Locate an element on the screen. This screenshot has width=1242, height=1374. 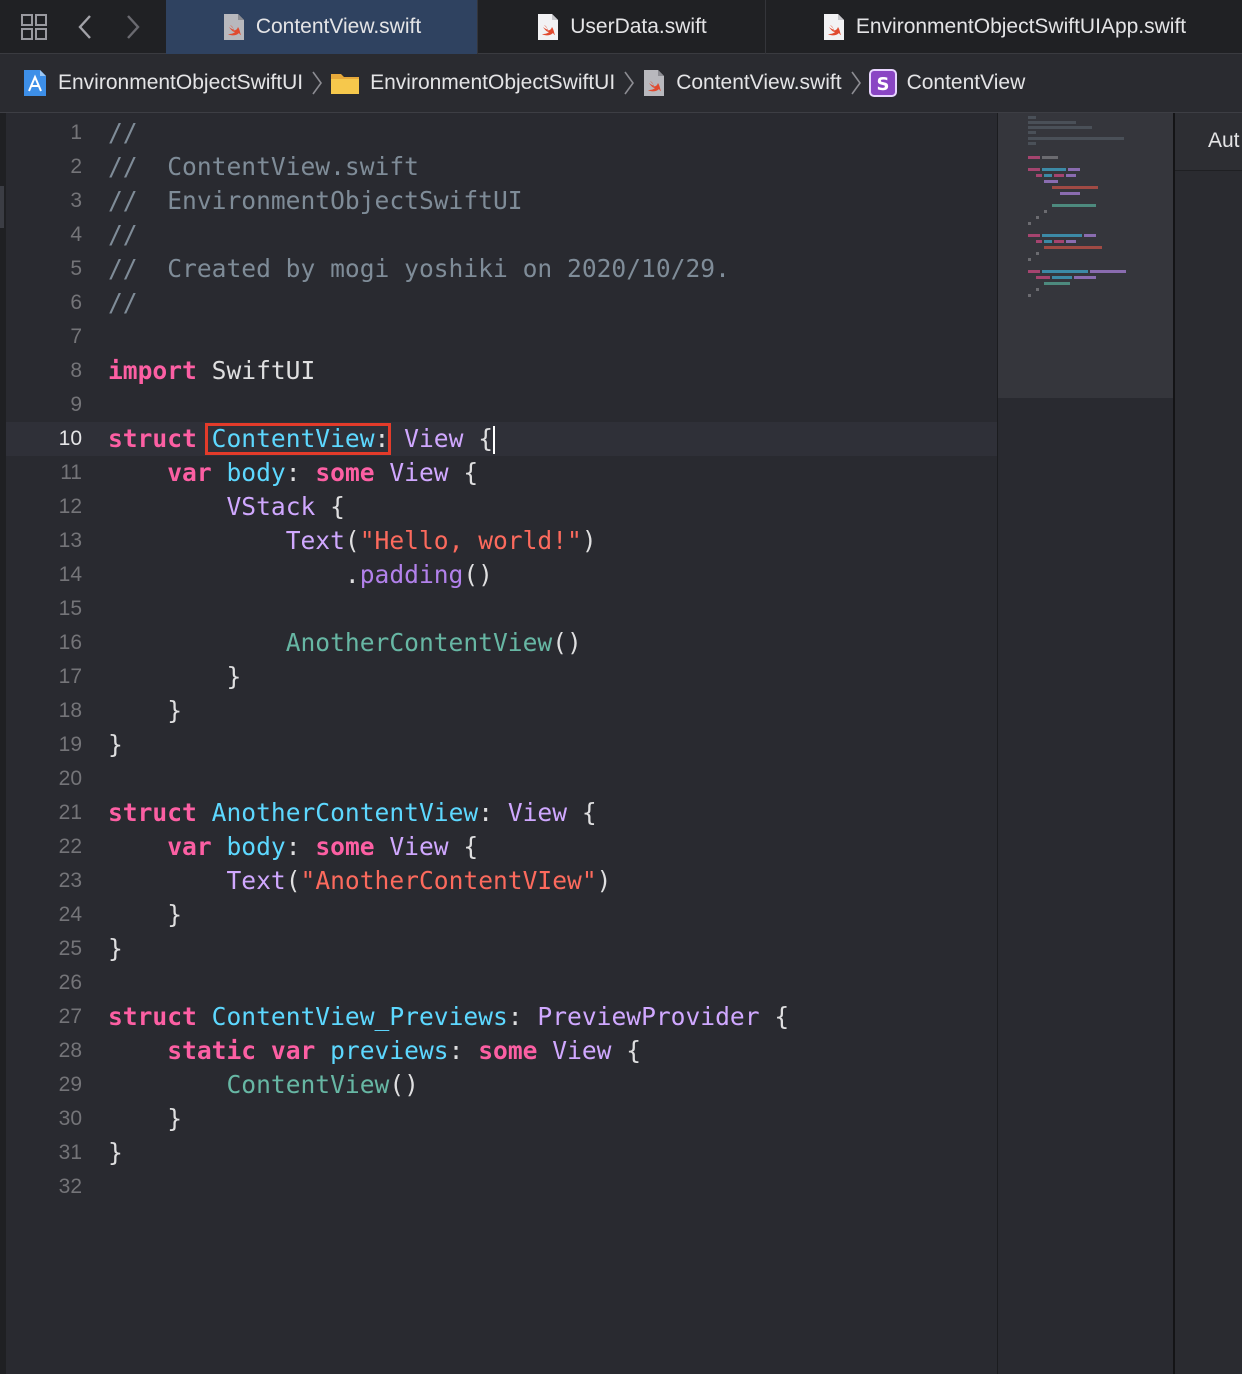
code-line: 31} is located at coordinates (501, 1153).